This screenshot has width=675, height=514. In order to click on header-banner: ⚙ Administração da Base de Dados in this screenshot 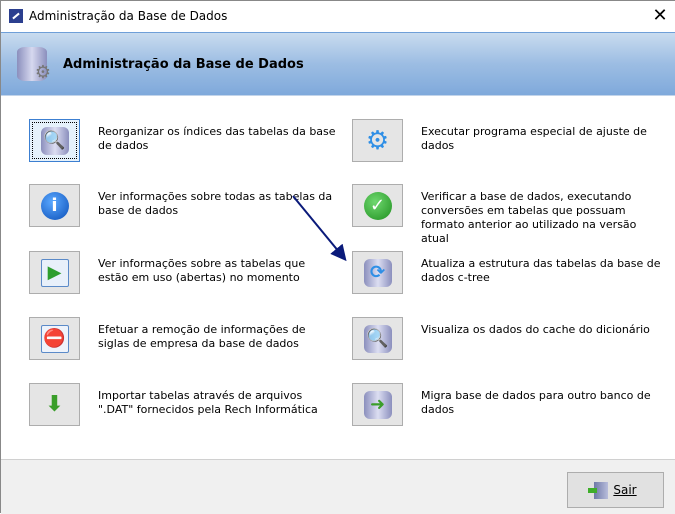, I will do `click(338, 64)`.